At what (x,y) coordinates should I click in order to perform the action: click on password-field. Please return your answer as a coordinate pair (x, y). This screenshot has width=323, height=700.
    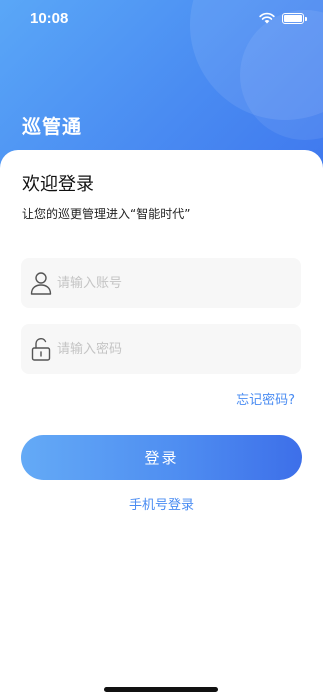
    Looking at the image, I should click on (161, 349).